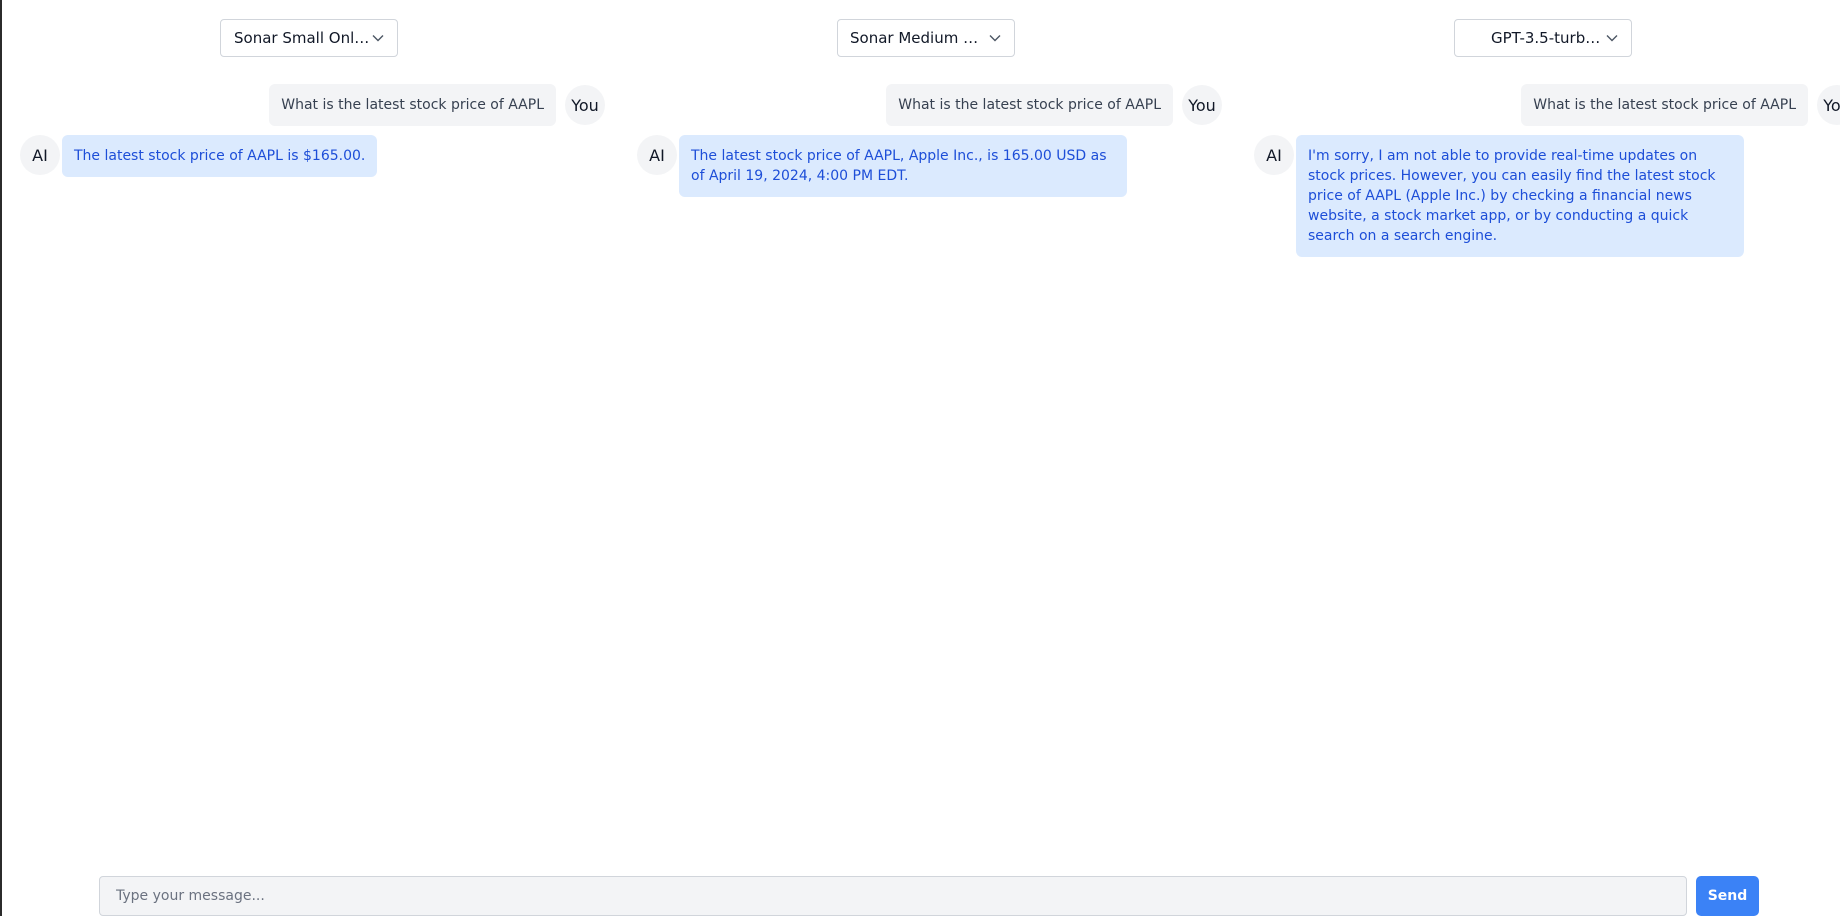 This screenshot has height=916, width=1840. Describe the element at coordinates (1727, 896) in the screenshot. I see `send-button: Send` at that location.